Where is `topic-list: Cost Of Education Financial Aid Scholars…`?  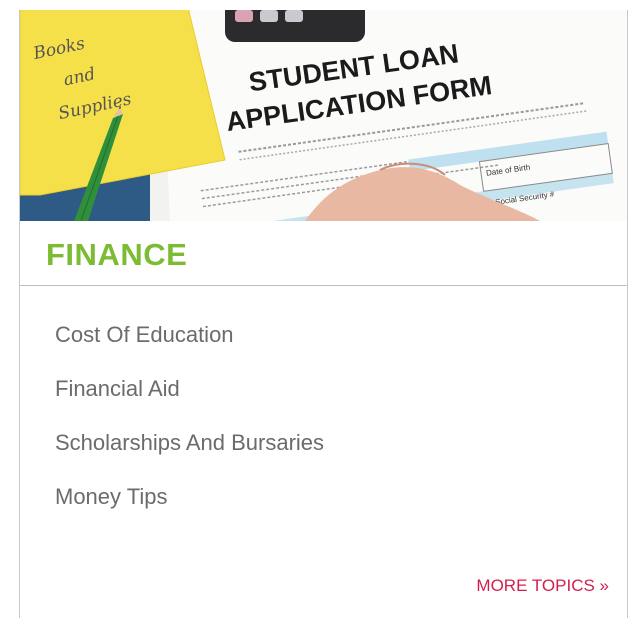
topic-list: Cost Of Education Financial Aid Scholars… is located at coordinates (189, 430).